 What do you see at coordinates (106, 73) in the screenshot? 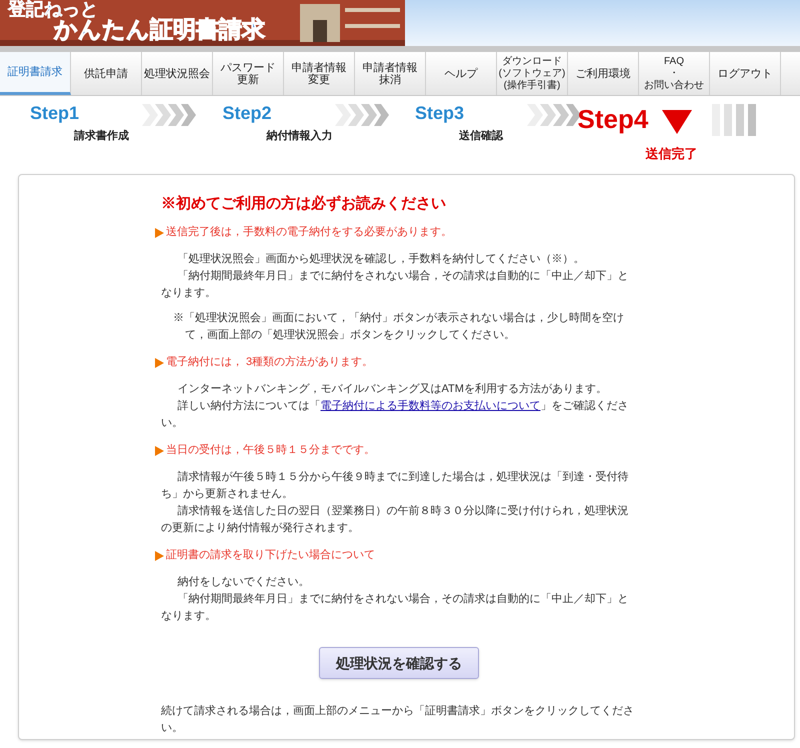
I see `nav-tab: 供託申請` at bounding box center [106, 73].